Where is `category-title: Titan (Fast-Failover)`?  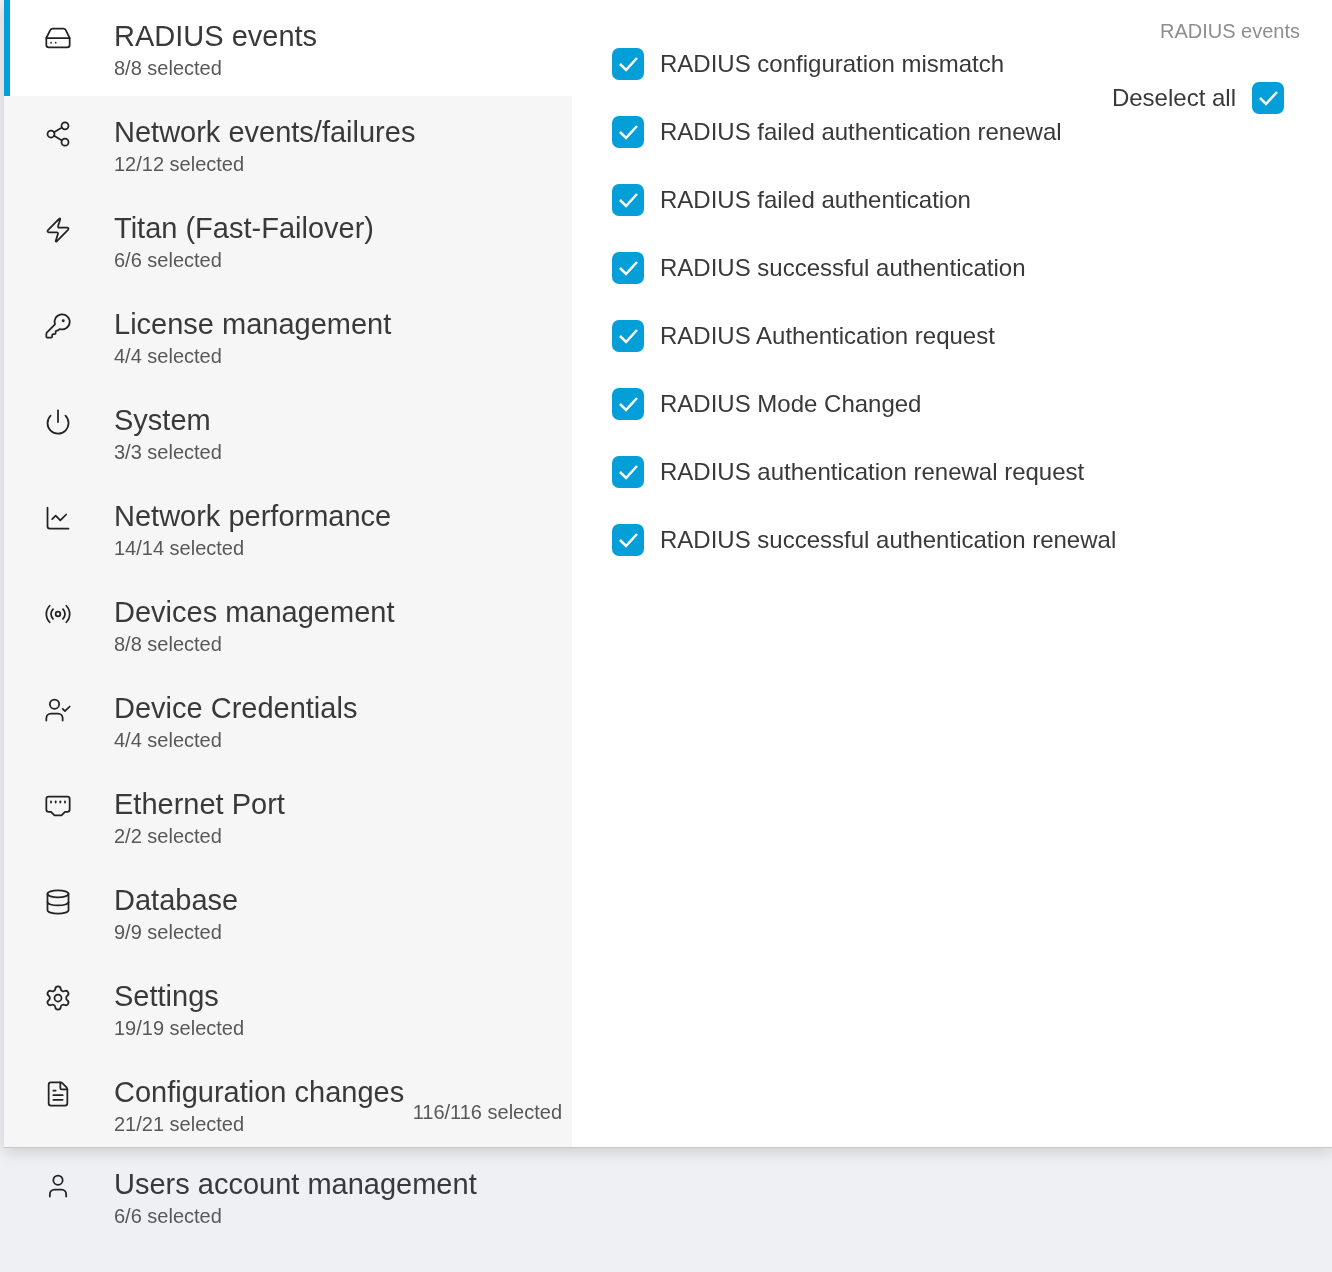 category-title: Titan (Fast-Failover) is located at coordinates (244, 228).